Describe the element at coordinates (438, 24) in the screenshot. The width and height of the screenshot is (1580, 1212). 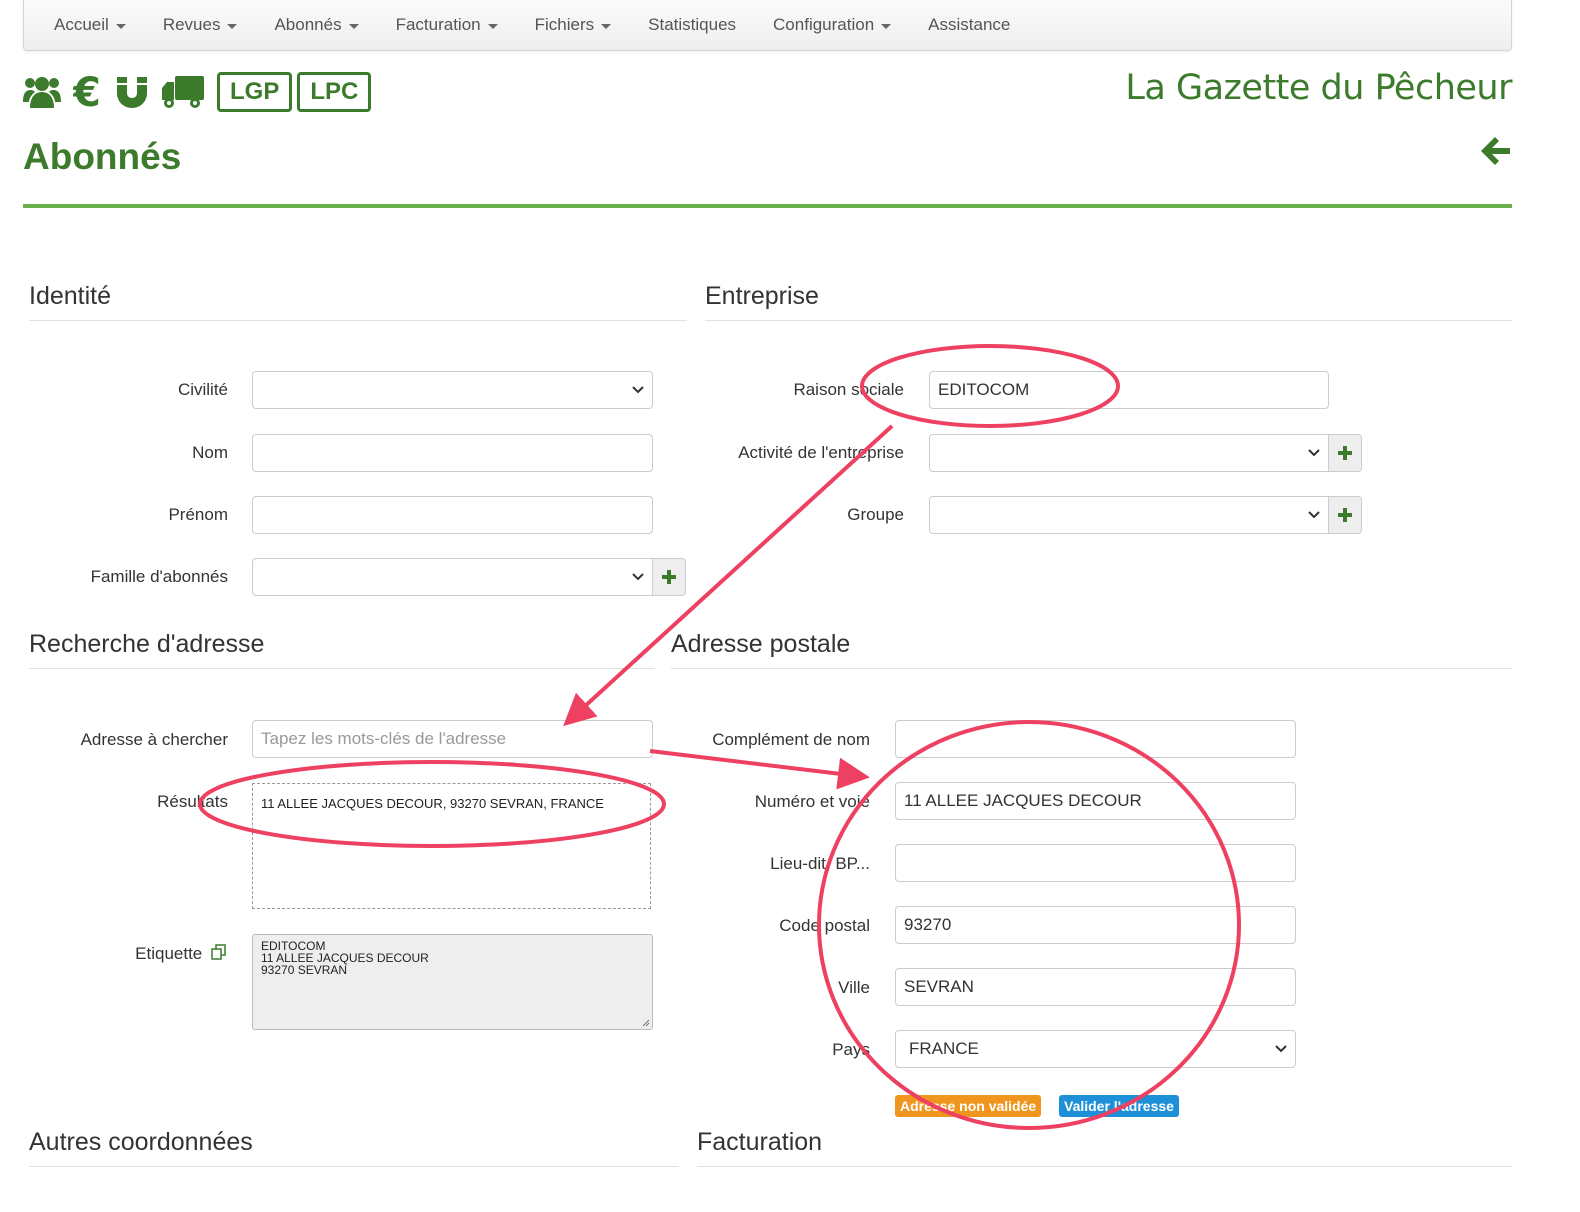
I see `nav-facturation-label: Facturation` at that location.